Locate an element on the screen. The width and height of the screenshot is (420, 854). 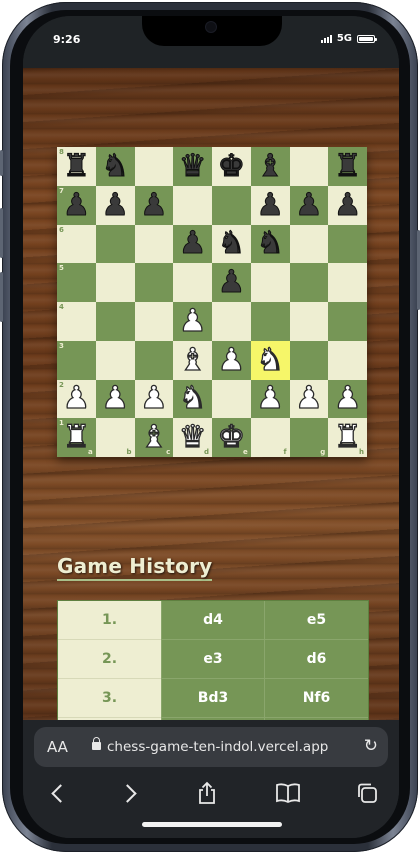
square-f8: ♝ is located at coordinates (270, 166).